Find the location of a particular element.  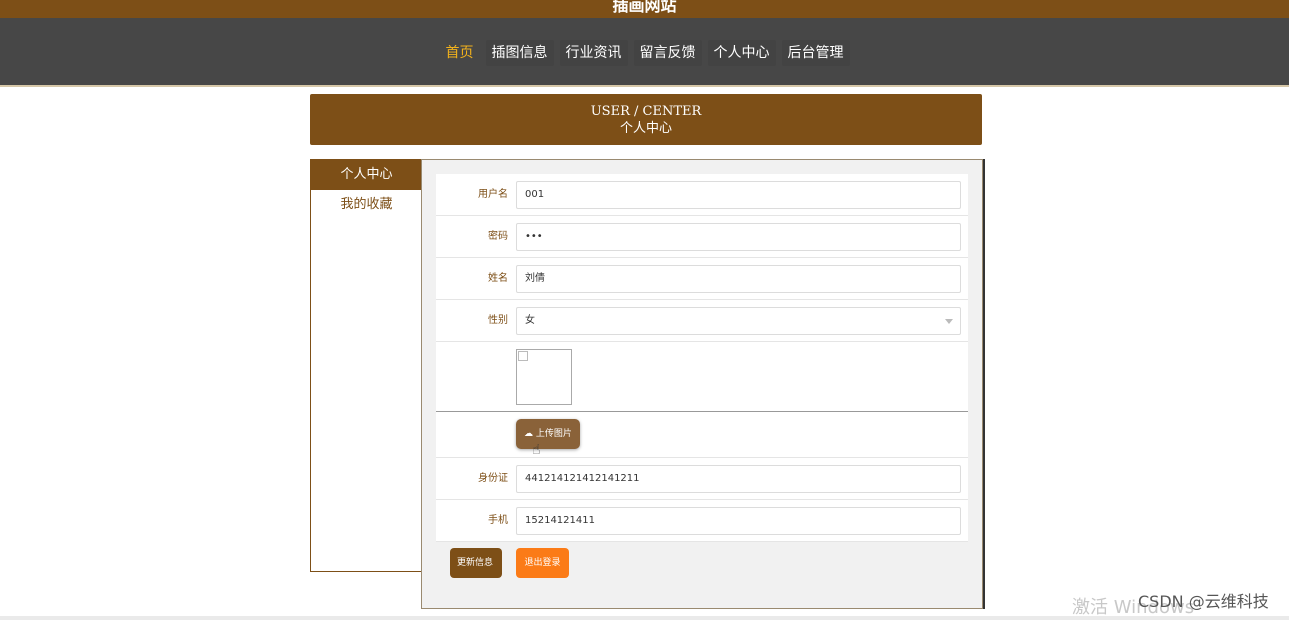

update-info-button: 更新信息 is located at coordinates (476, 563).